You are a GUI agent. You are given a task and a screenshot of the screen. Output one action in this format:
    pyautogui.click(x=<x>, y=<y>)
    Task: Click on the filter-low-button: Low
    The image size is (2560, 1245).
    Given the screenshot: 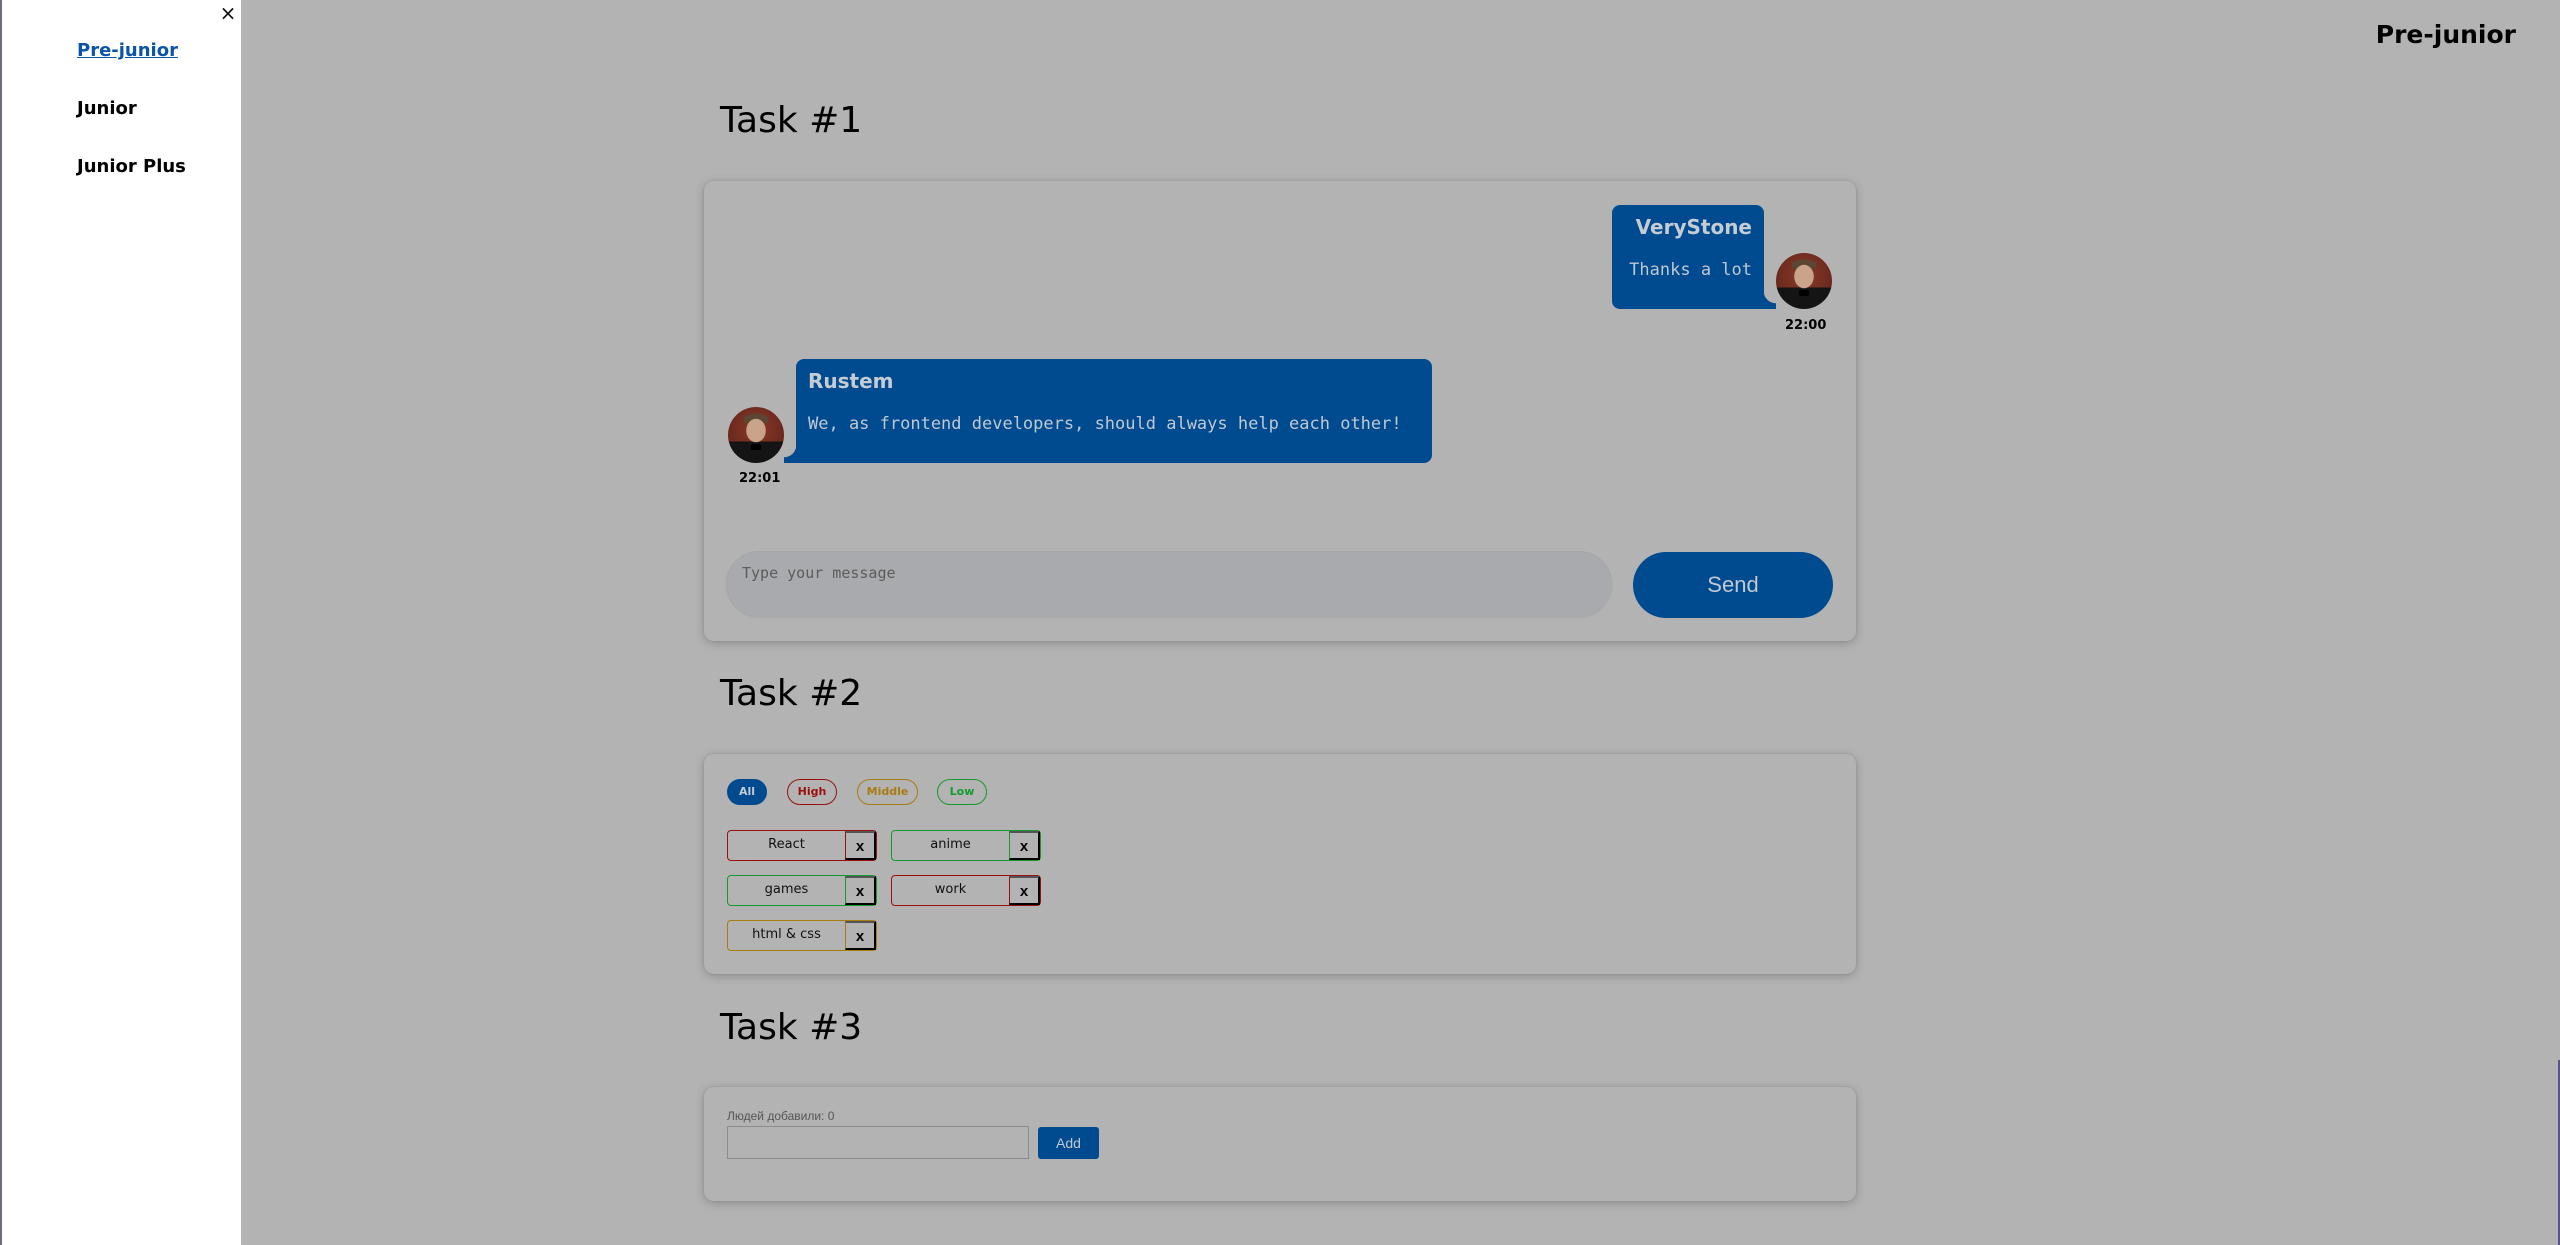 What is the action you would take?
    pyautogui.click(x=962, y=792)
    